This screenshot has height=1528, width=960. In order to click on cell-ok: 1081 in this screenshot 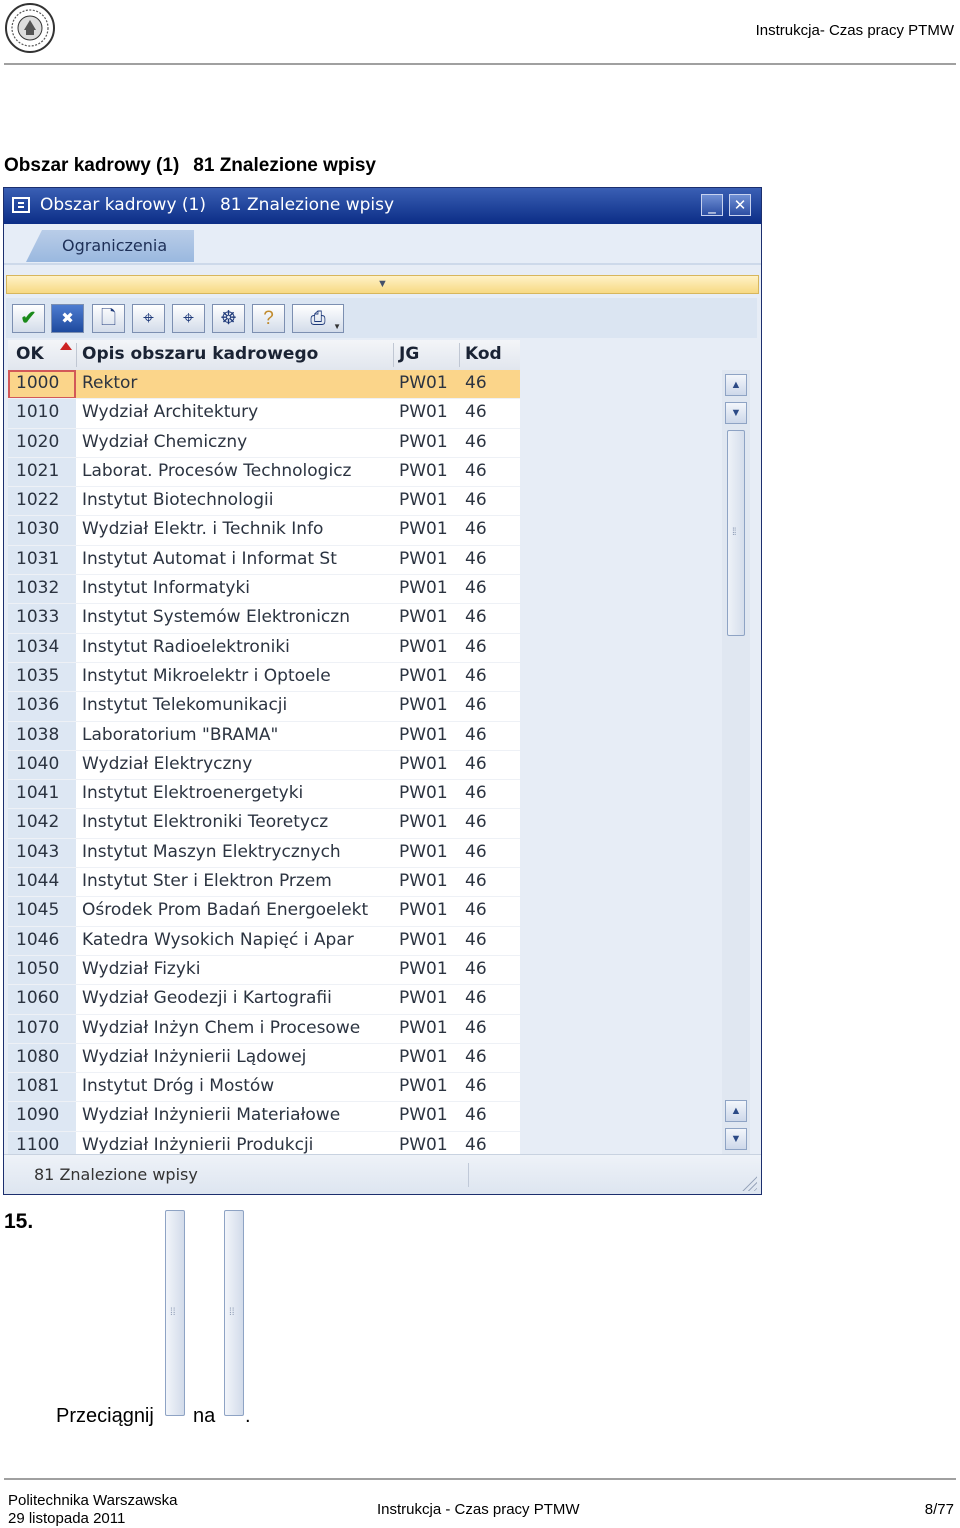, I will do `click(42, 1088)`.